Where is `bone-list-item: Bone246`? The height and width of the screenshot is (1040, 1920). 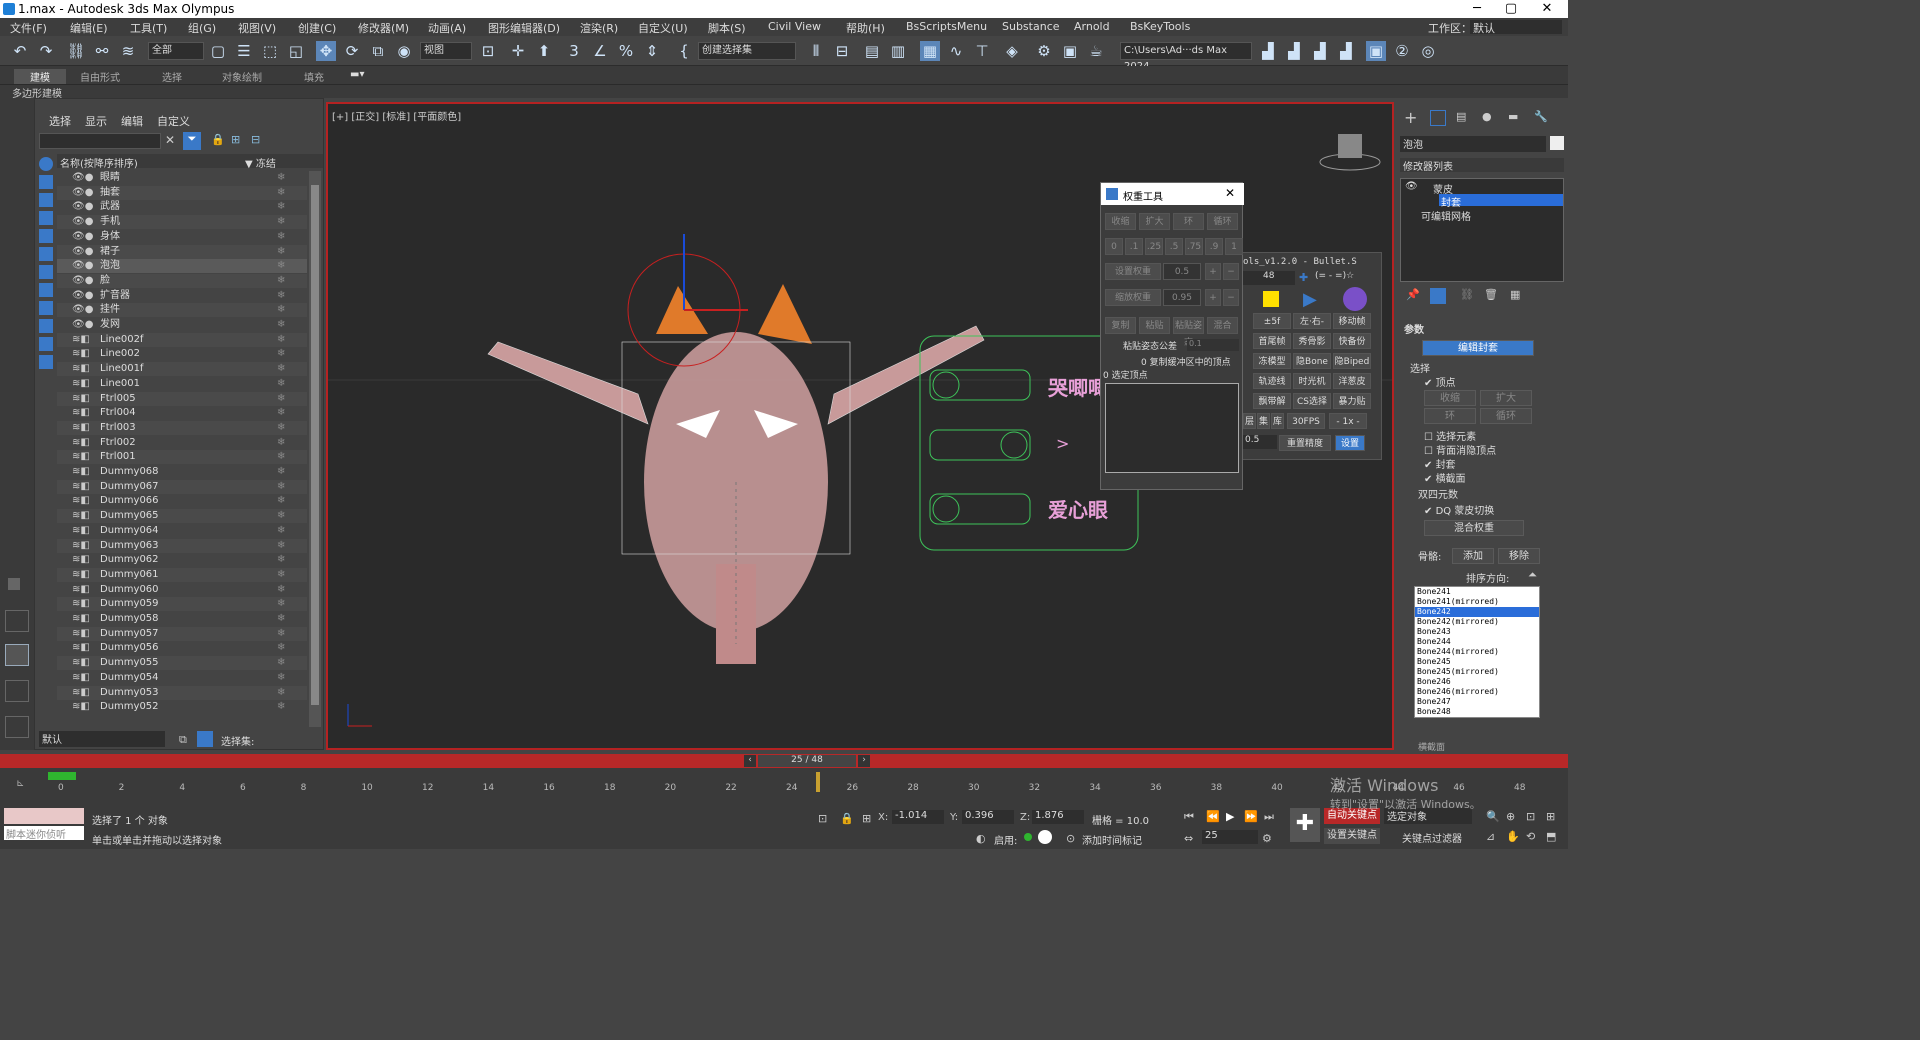
bone-list-item: Bone246 is located at coordinates (1477, 682).